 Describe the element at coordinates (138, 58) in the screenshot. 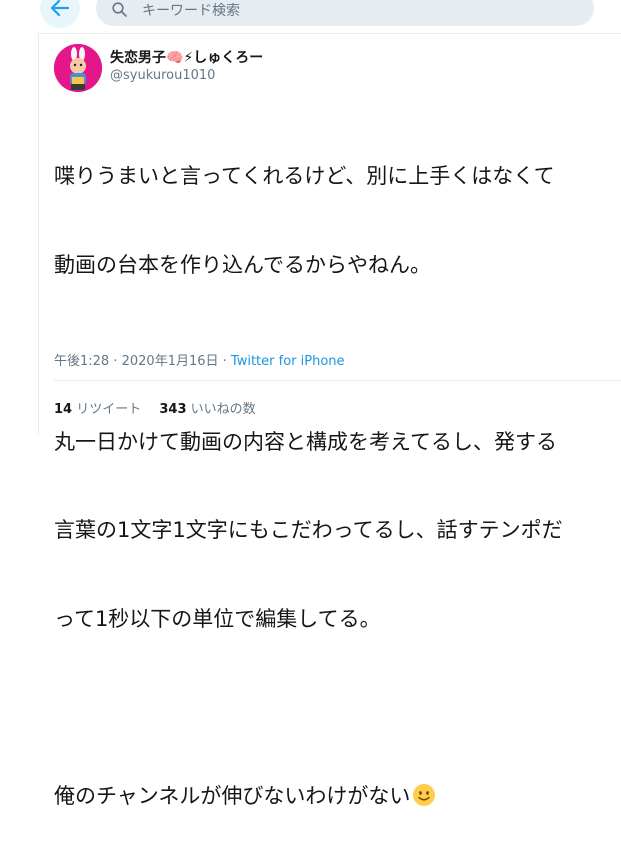

I see `display-name-text: 失恋男子` at that location.